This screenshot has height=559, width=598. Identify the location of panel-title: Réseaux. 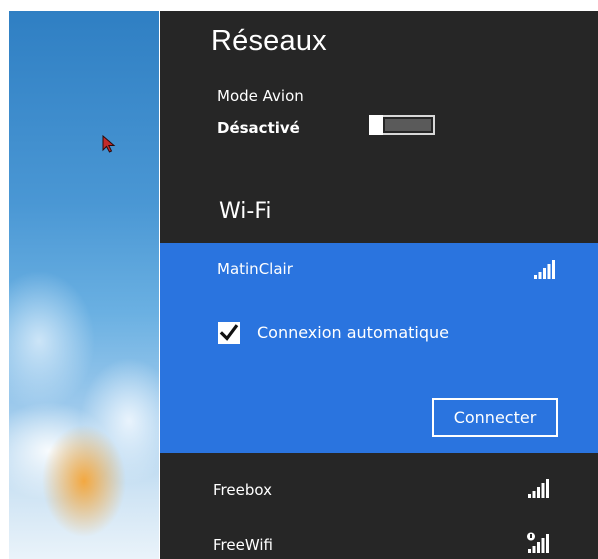
(269, 41).